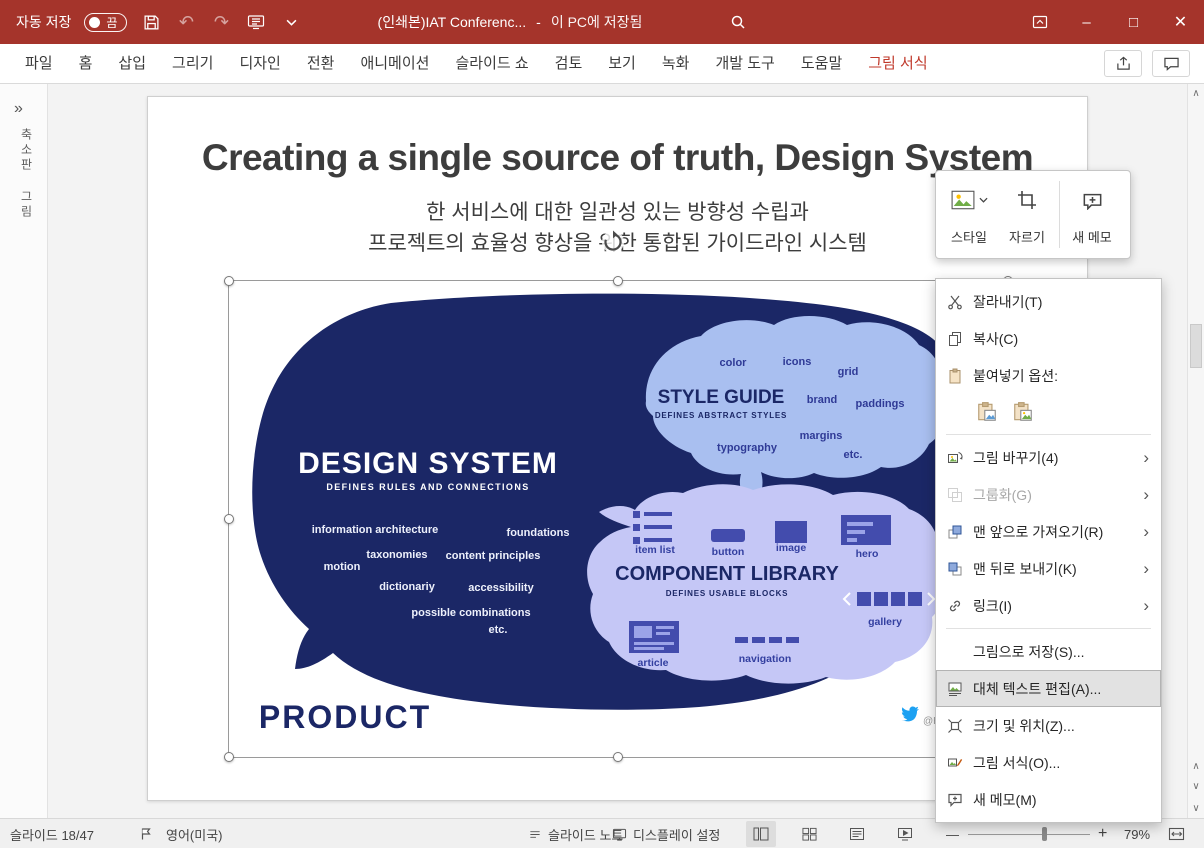 Image resolution: width=1204 pixels, height=848 pixels. What do you see at coordinates (897, 64) in the screenshot?
I see `ribbon-tab-picture-format: 그림 서식` at bounding box center [897, 64].